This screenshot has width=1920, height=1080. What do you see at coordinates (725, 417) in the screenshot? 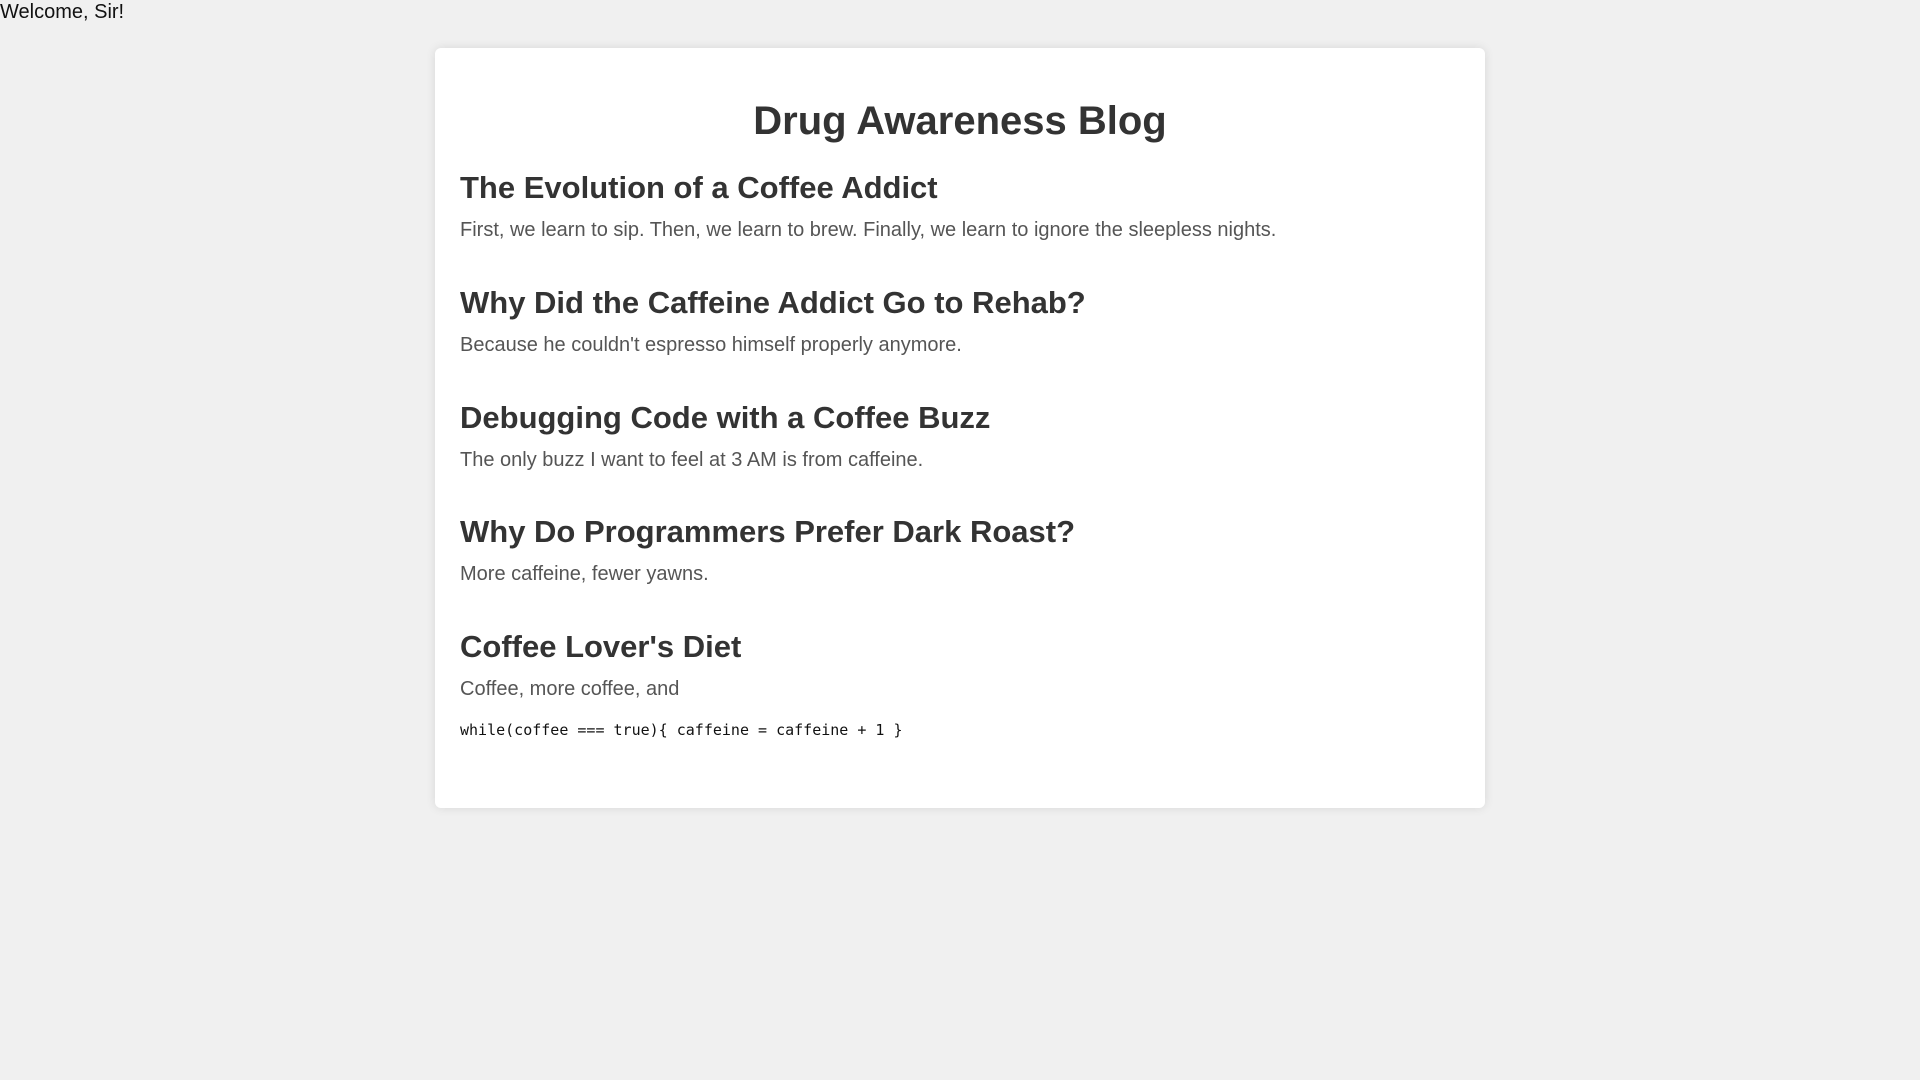
I see `post-title: Debugging Code with a Coffee Buzz` at bounding box center [725, 417].